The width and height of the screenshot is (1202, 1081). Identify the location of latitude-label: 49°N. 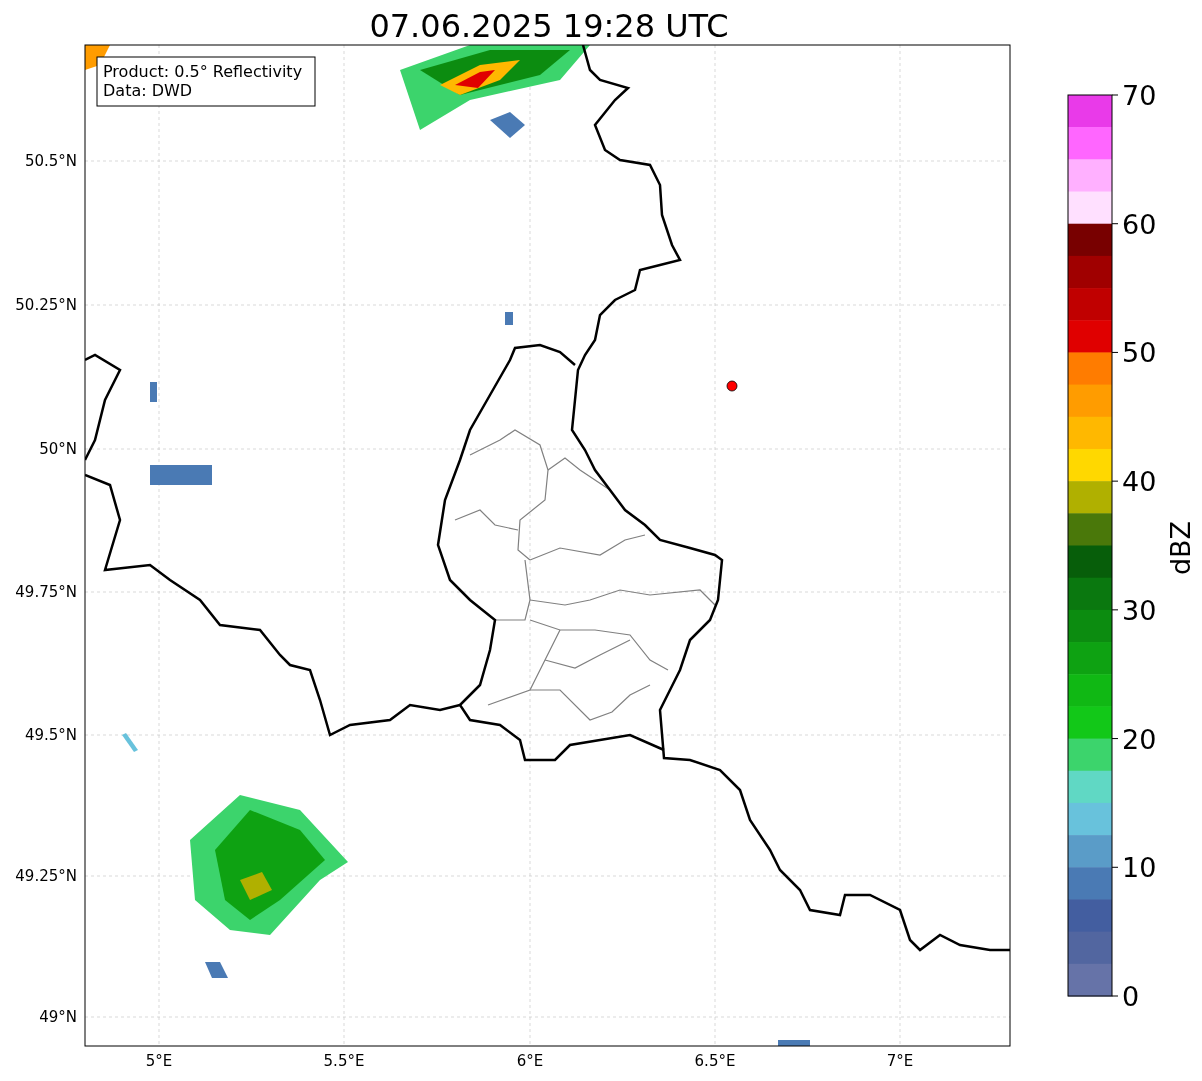
(58, 1017).